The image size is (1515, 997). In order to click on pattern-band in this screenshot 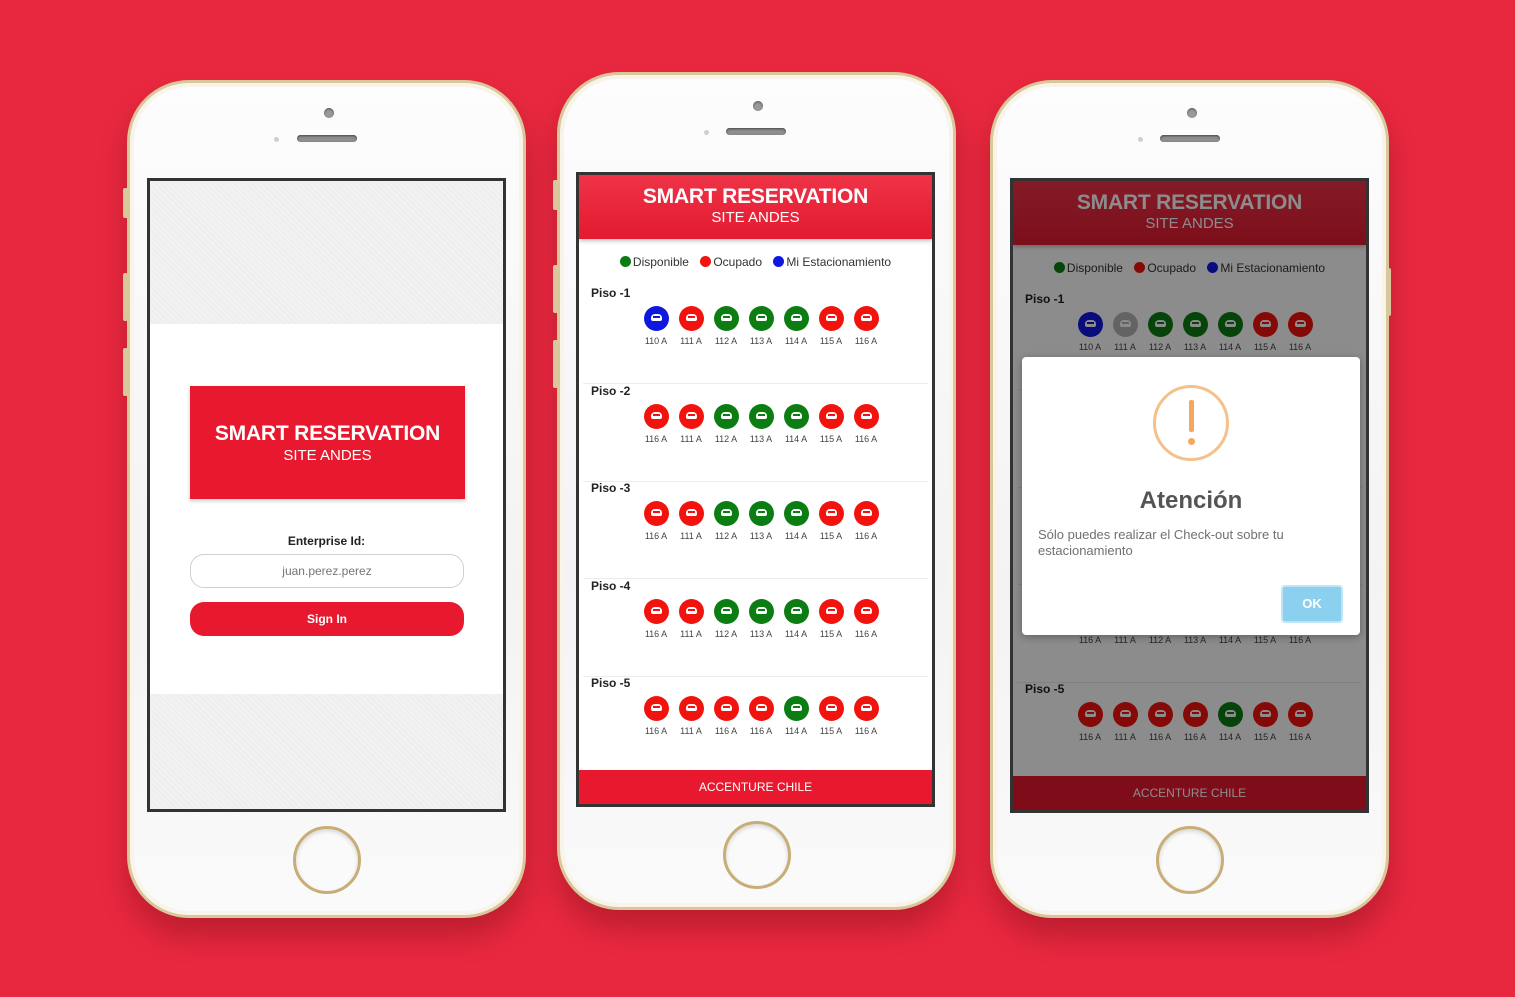, I will do `click(326, 252)`.